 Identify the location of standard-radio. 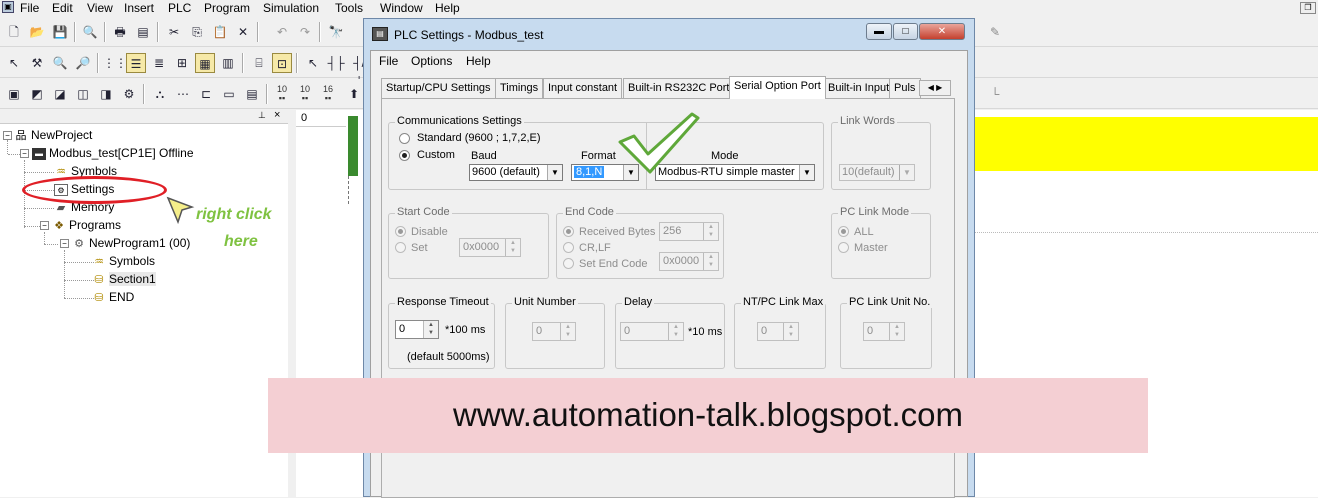
(404, 138).